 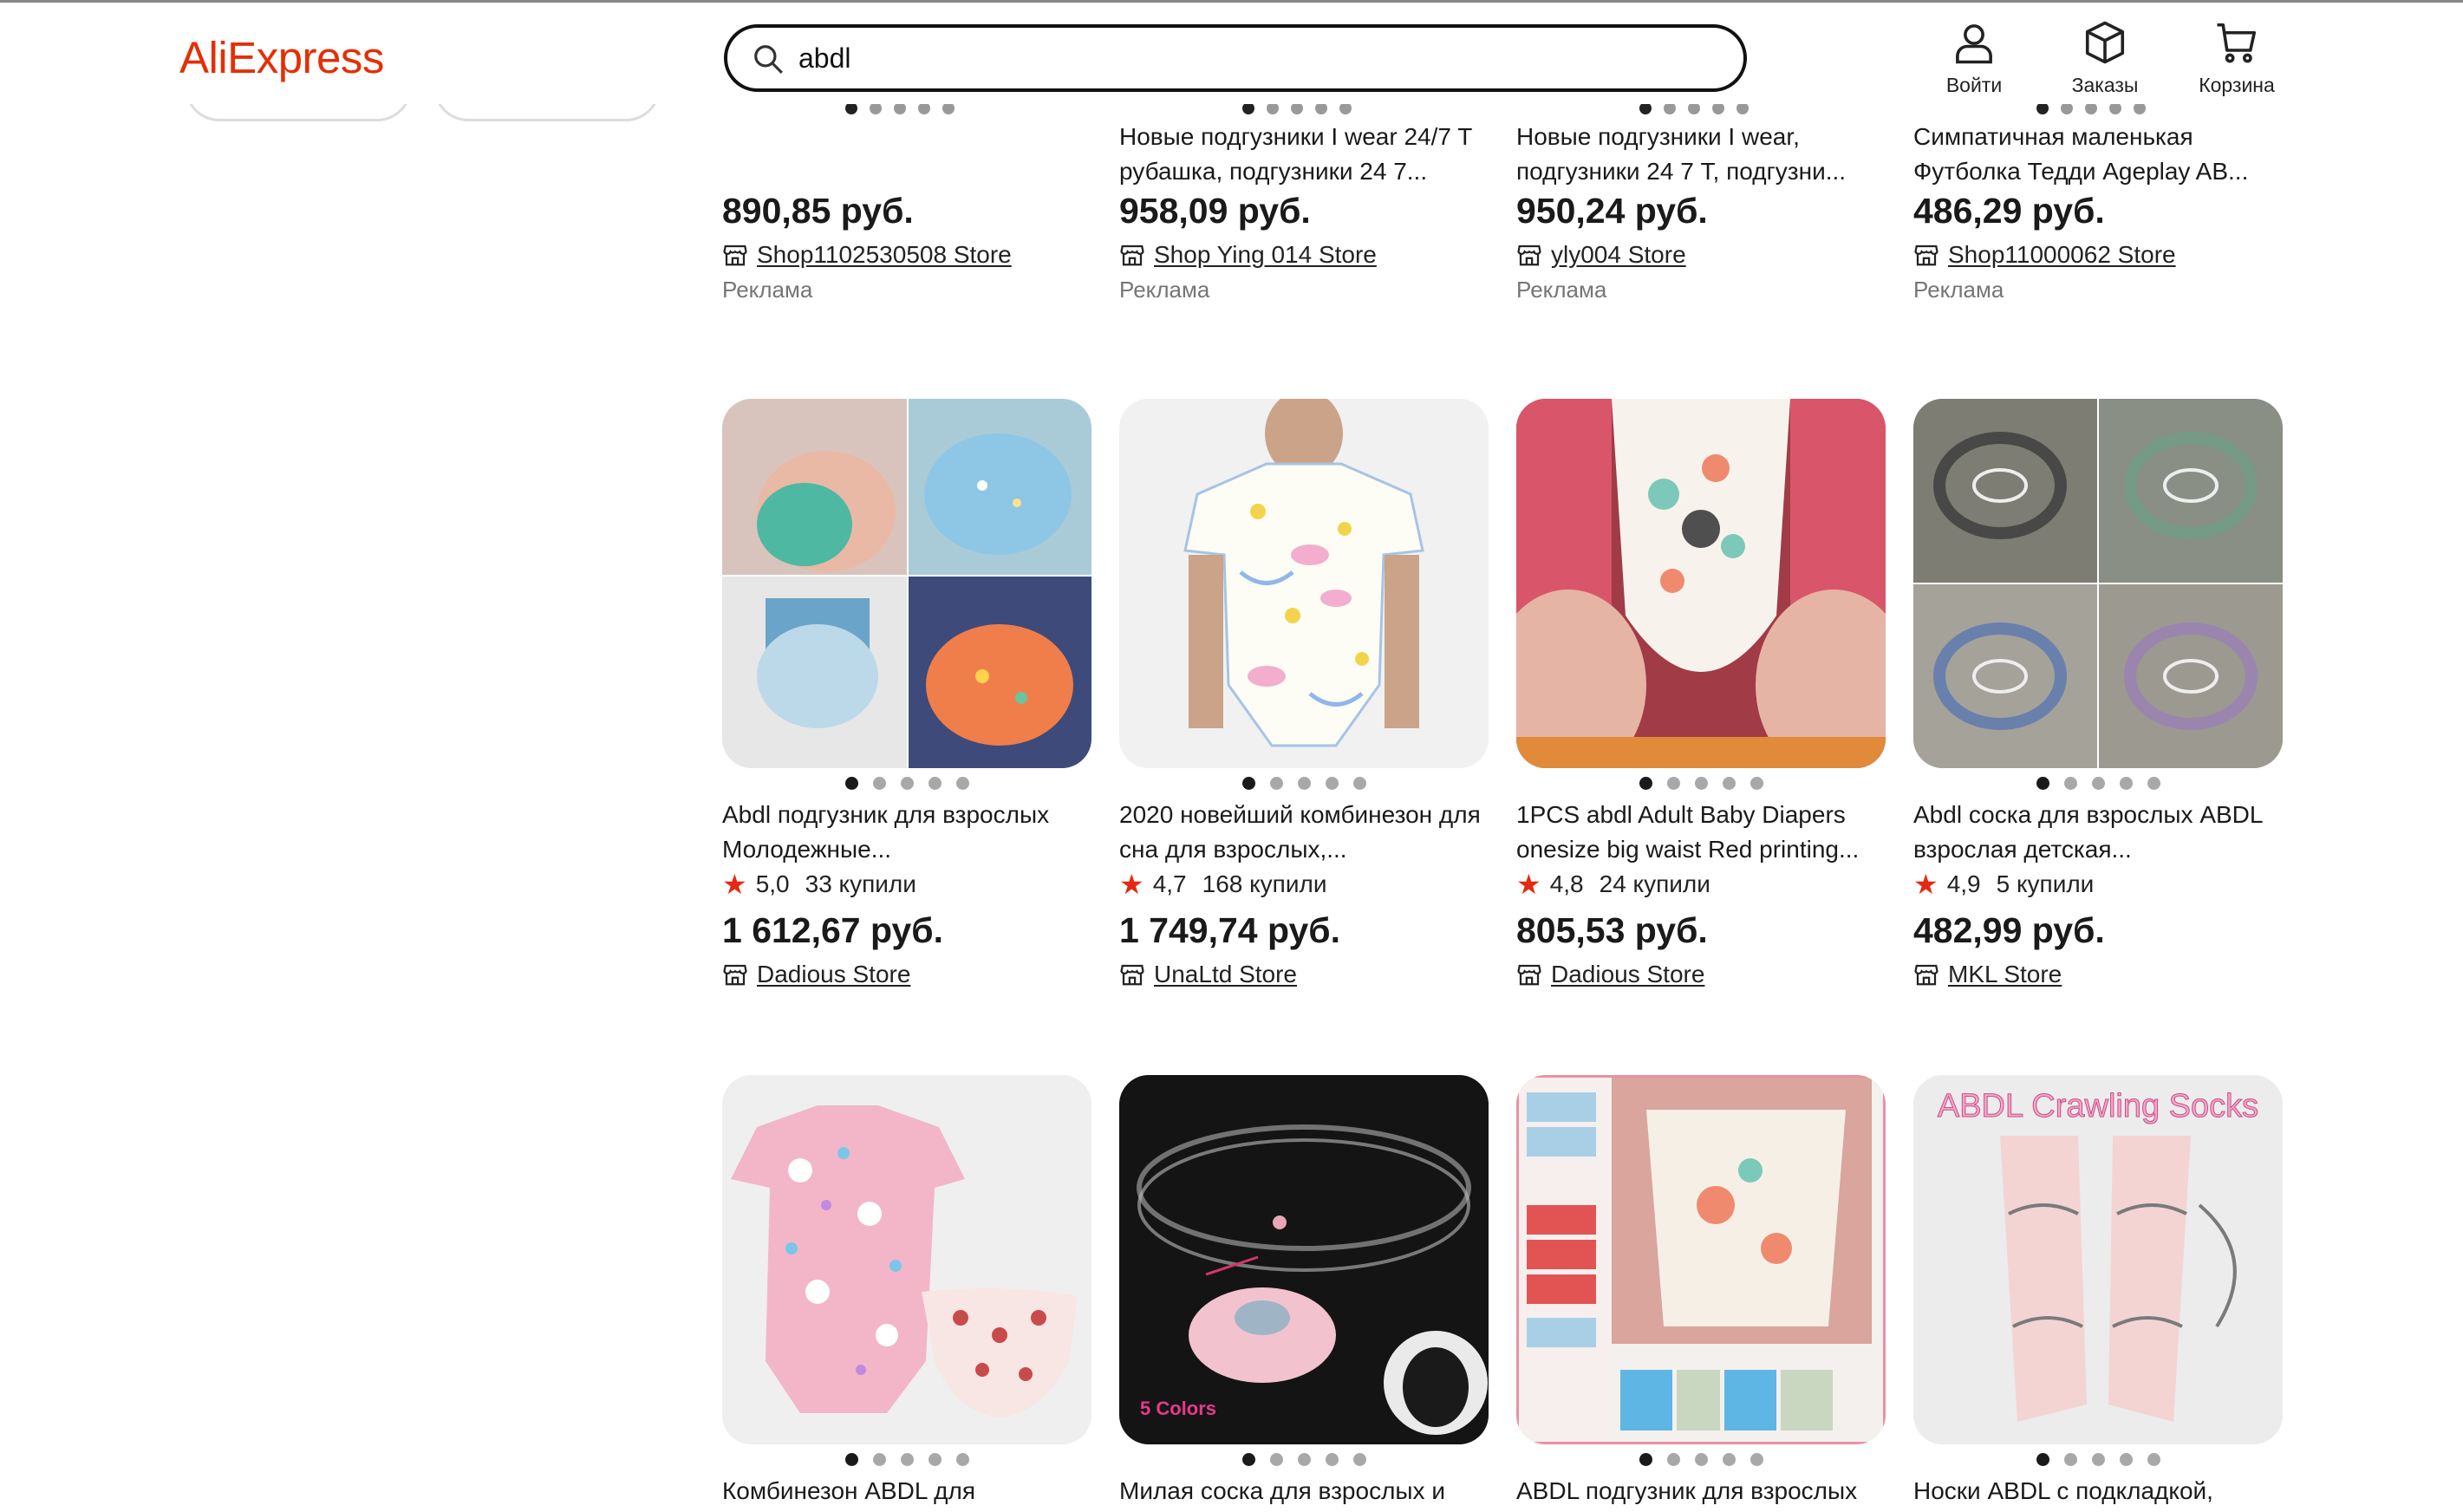 I want to click on store-name: yly004 Store, so click(x=1618, y=255).